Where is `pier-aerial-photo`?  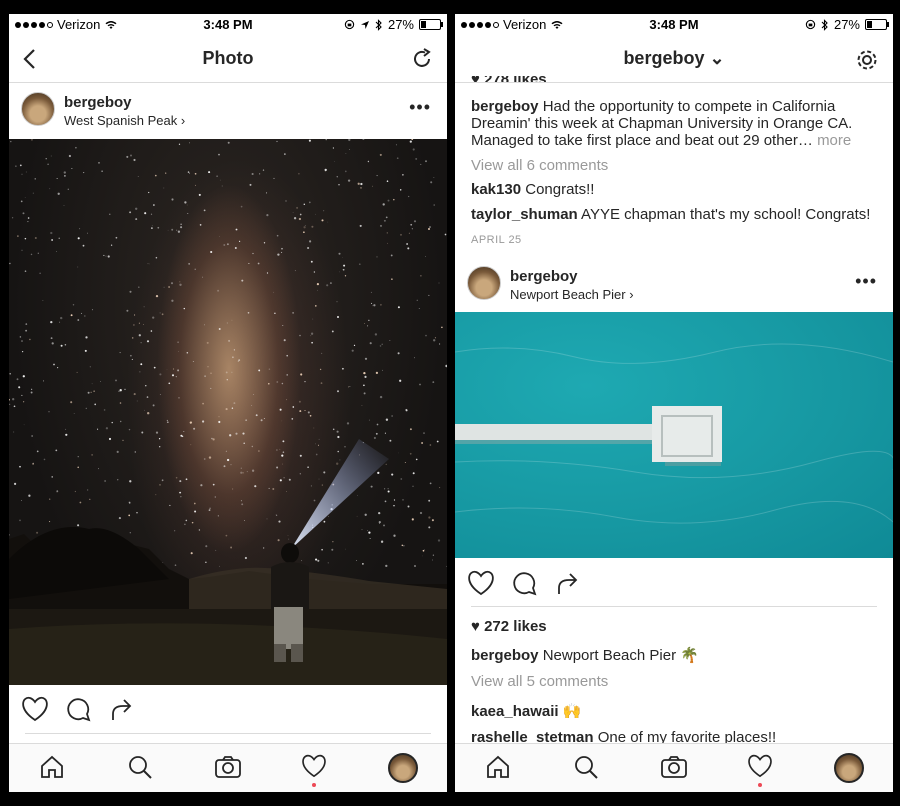
pier-aerial-photo is located at coordinates (674, 433).